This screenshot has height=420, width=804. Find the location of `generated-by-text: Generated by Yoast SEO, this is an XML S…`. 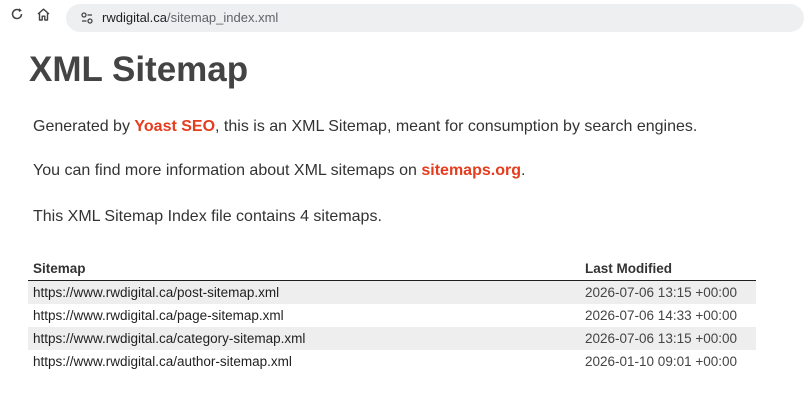

generated-by-text: Generated by Yoast SEO, this is an XML S… is located at coordinates (365, 127).